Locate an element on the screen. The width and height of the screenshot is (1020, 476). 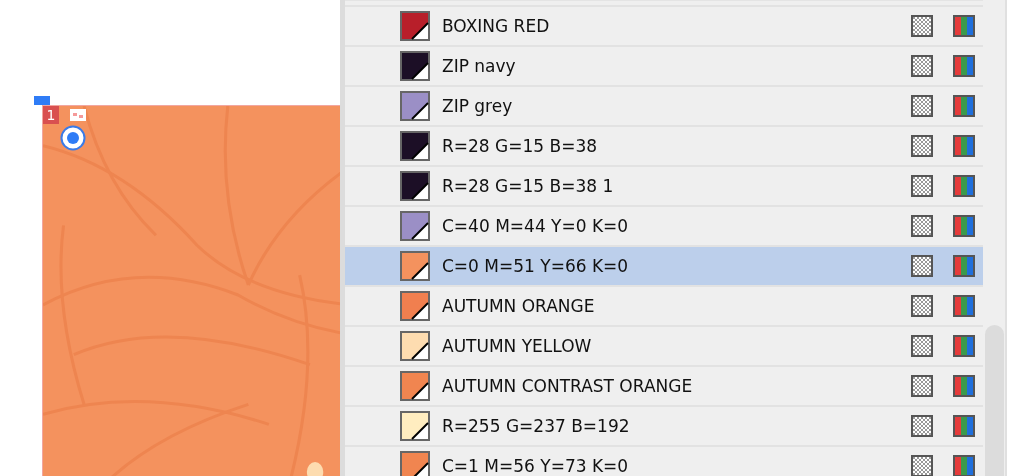
swatch-name: C=0 M=51 Y=66 K=0 is located at coordinates (536, 266).